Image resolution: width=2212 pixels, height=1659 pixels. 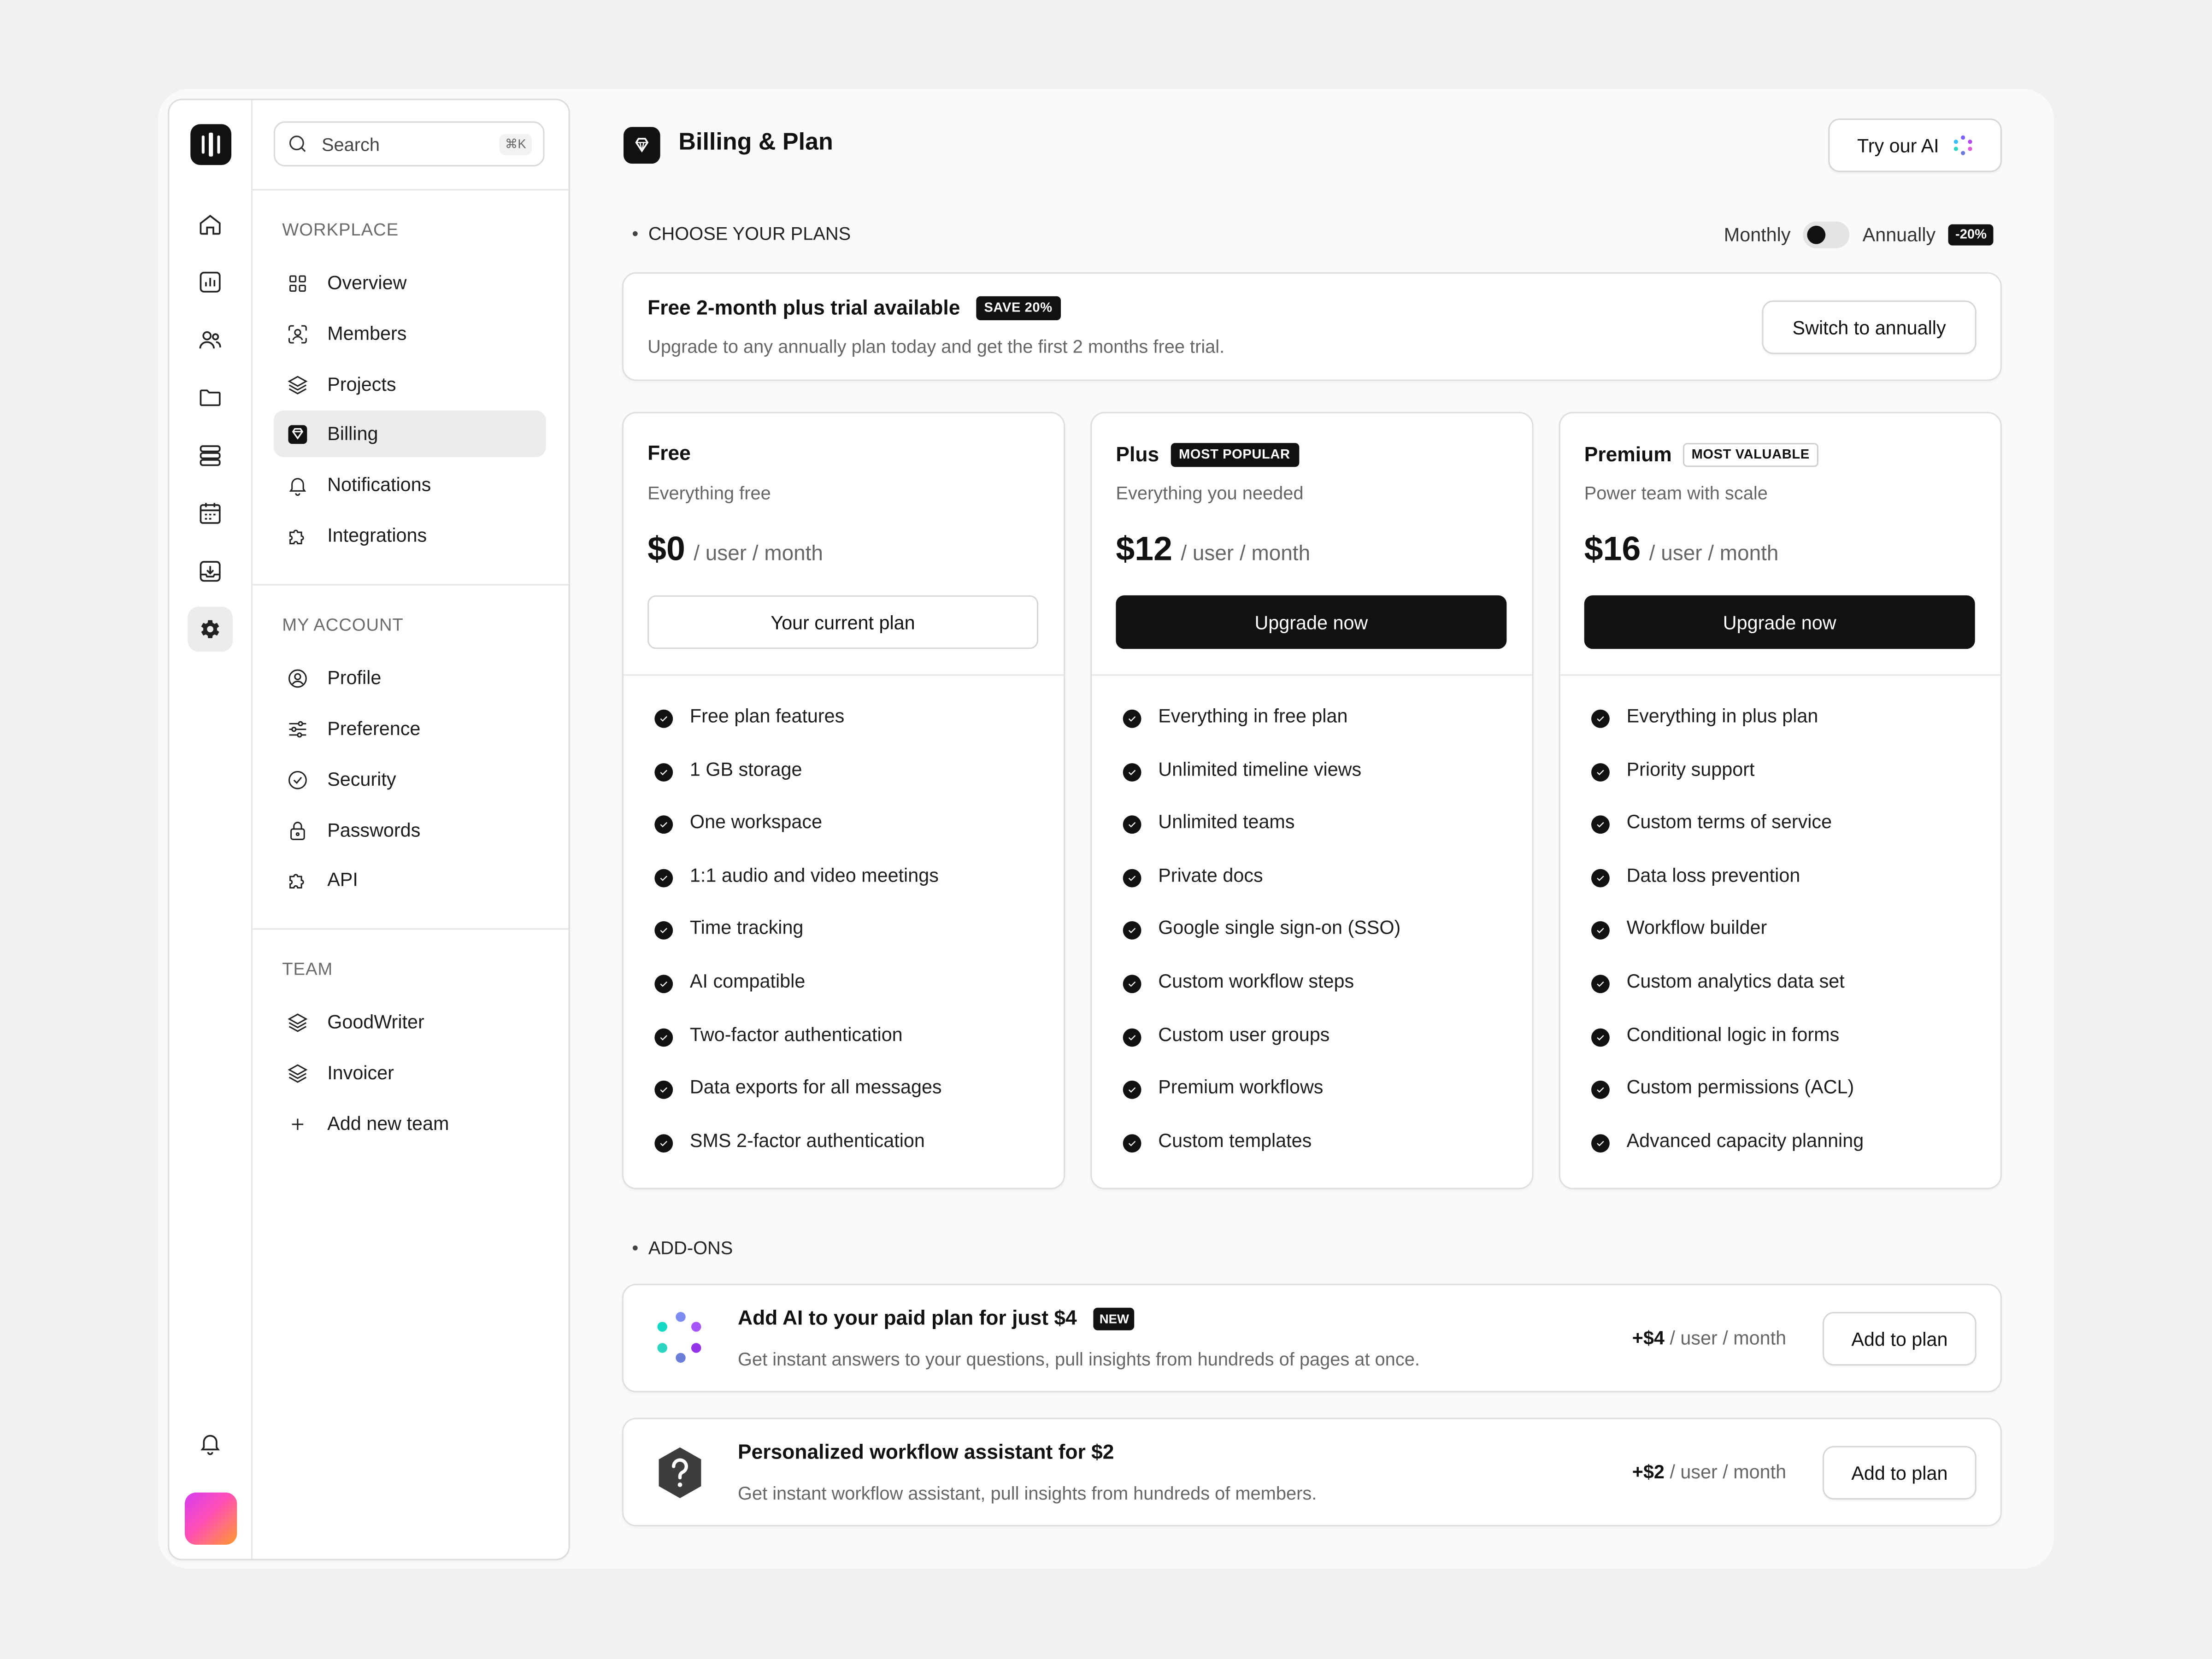 I want to click on plan-price-amount: $12, so click(x=1144, y=549).